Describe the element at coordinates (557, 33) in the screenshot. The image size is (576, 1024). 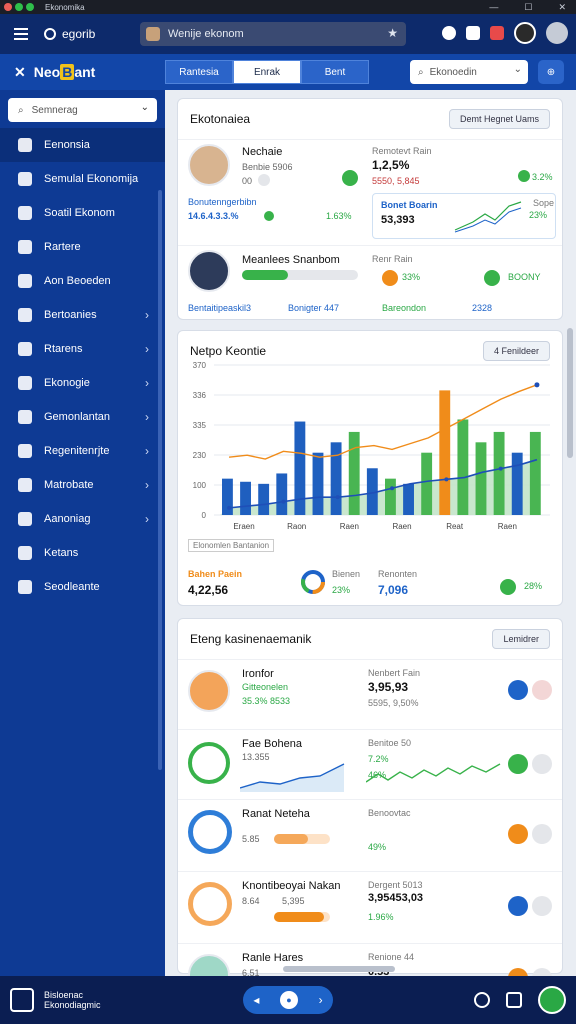
I see `settings-avatar-icon` at that location.